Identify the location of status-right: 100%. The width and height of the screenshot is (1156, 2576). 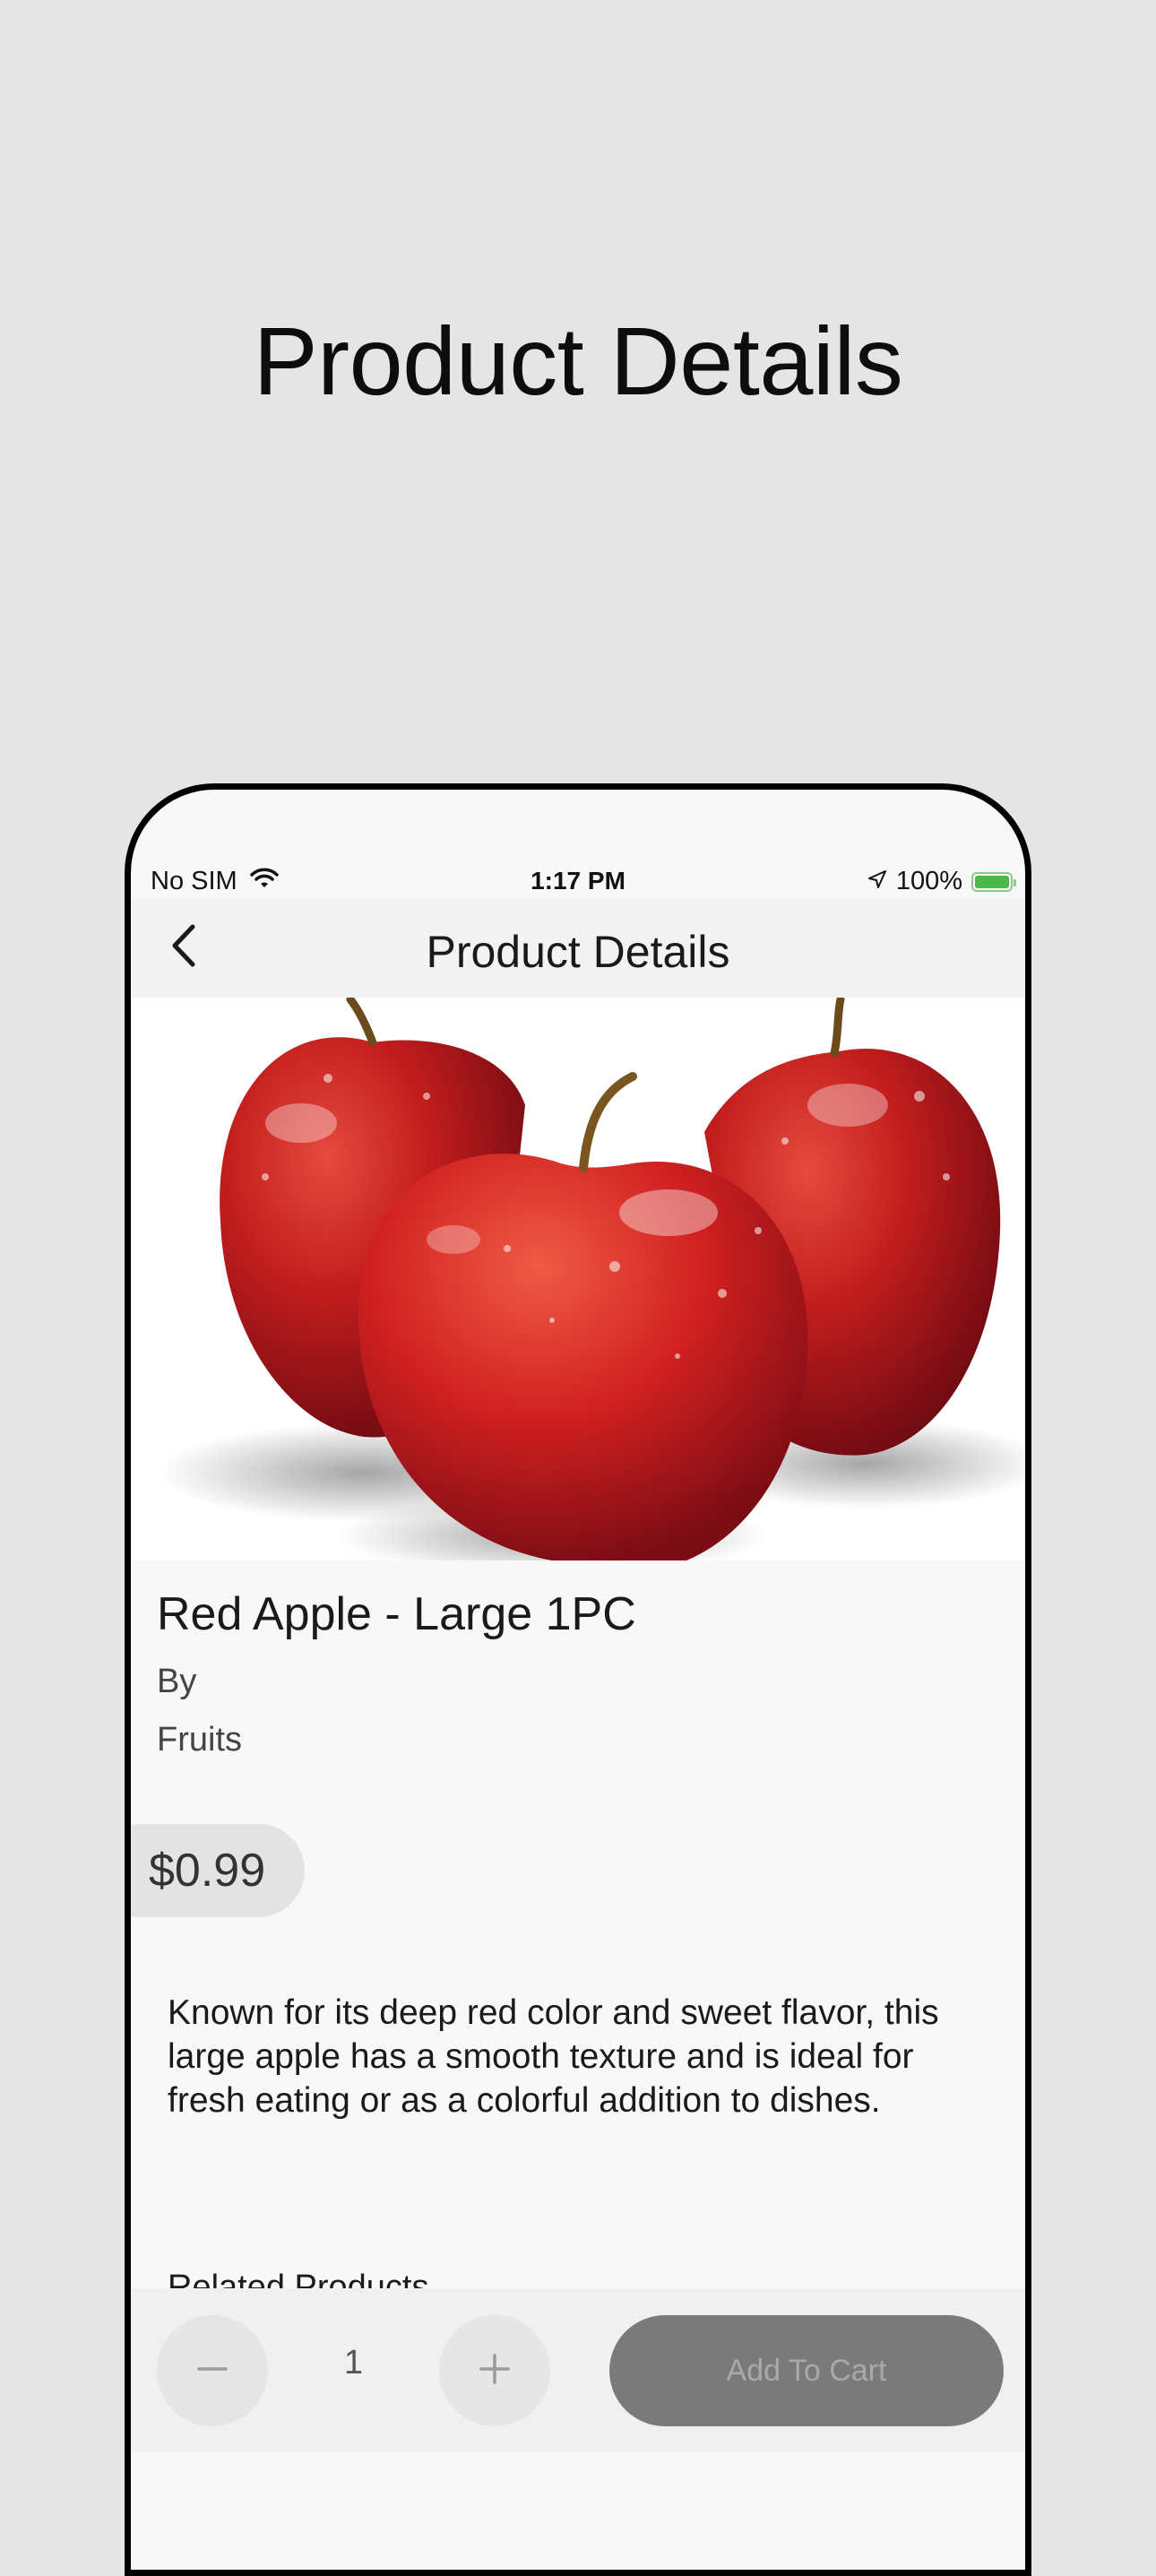
(942, 881).